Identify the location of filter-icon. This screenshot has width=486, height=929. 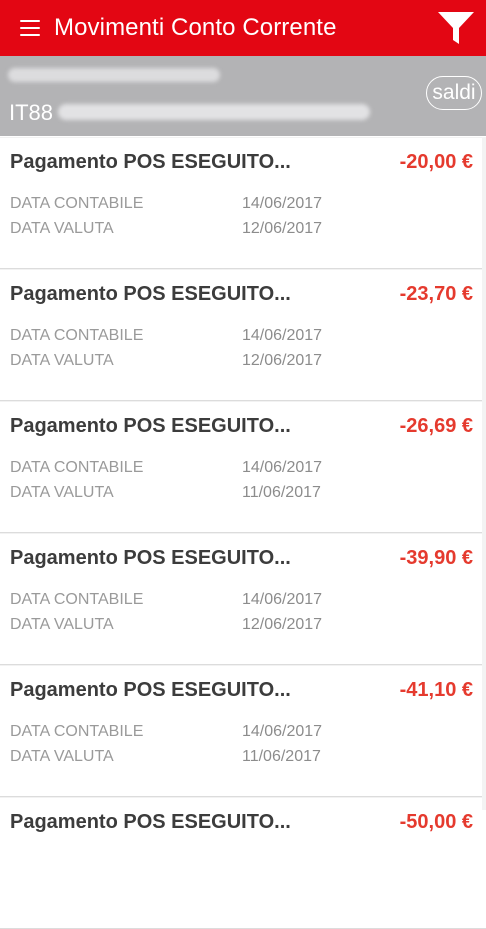
(456, 28).